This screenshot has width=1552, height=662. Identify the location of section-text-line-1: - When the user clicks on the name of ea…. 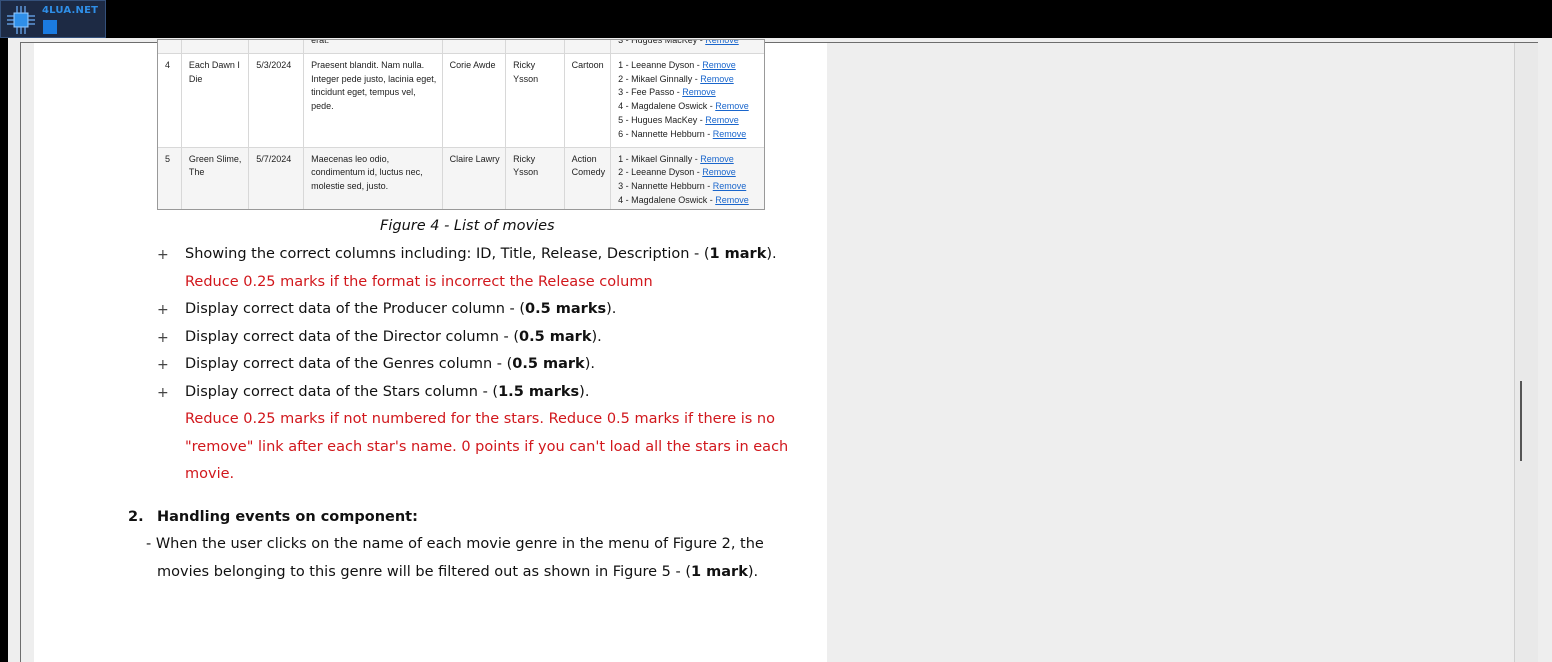
(455, 544).